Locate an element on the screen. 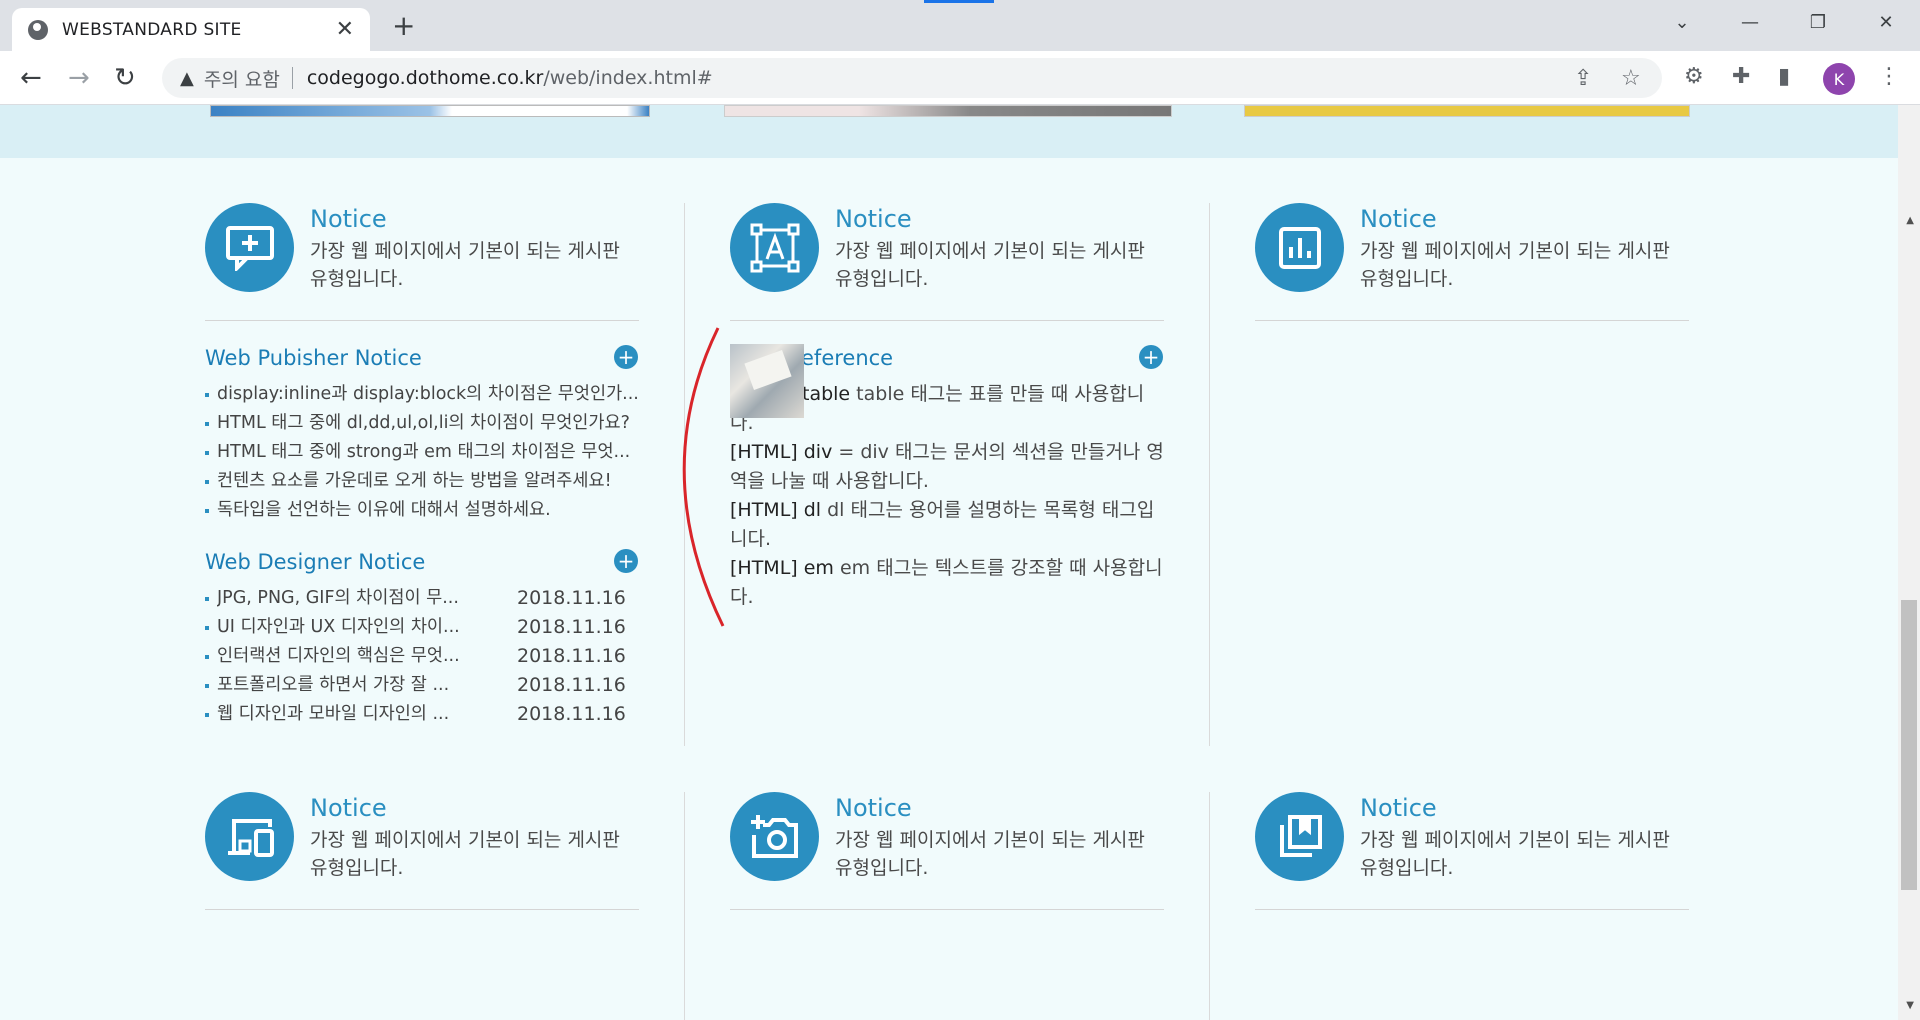  publisher-notice-heading: Web Pubisher Notice is located at coordinates (313, 358).